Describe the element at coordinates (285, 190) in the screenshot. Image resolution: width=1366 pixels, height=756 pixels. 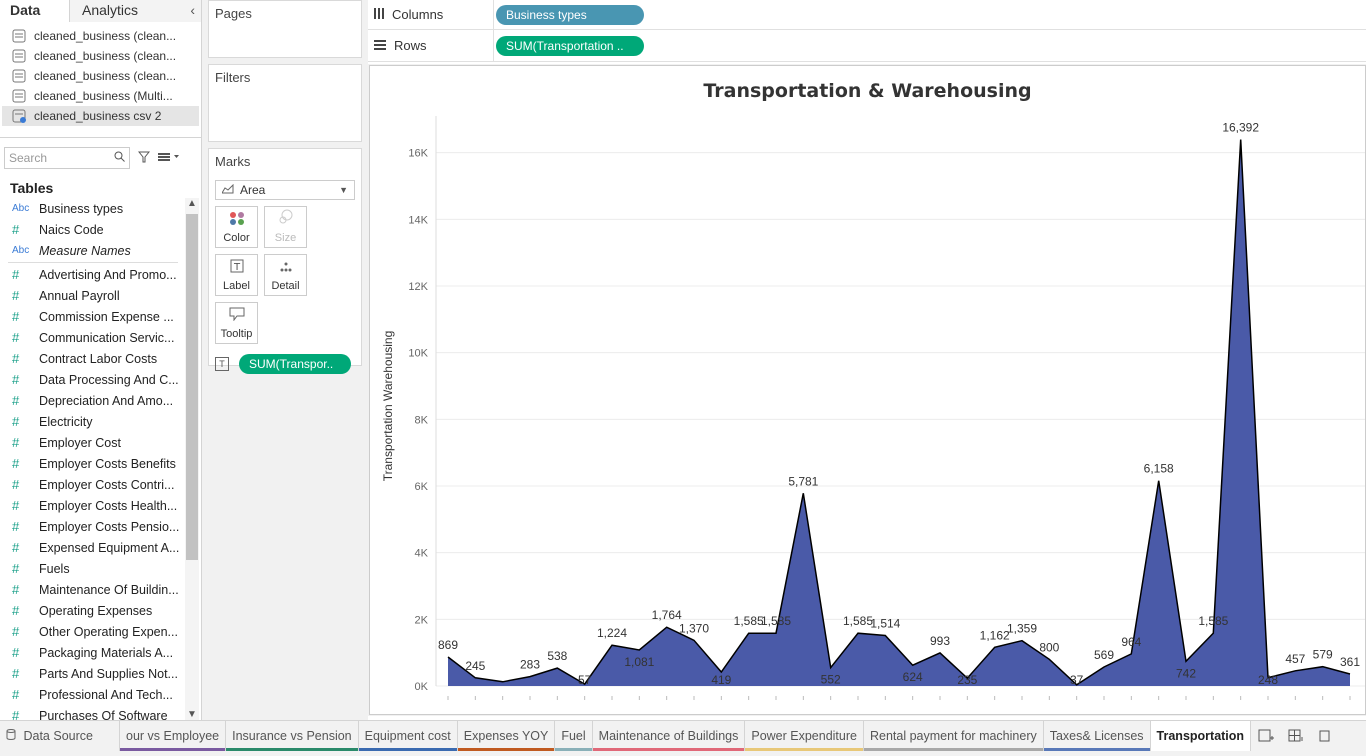
I see `mark-type-select: Area ▼` at that location.